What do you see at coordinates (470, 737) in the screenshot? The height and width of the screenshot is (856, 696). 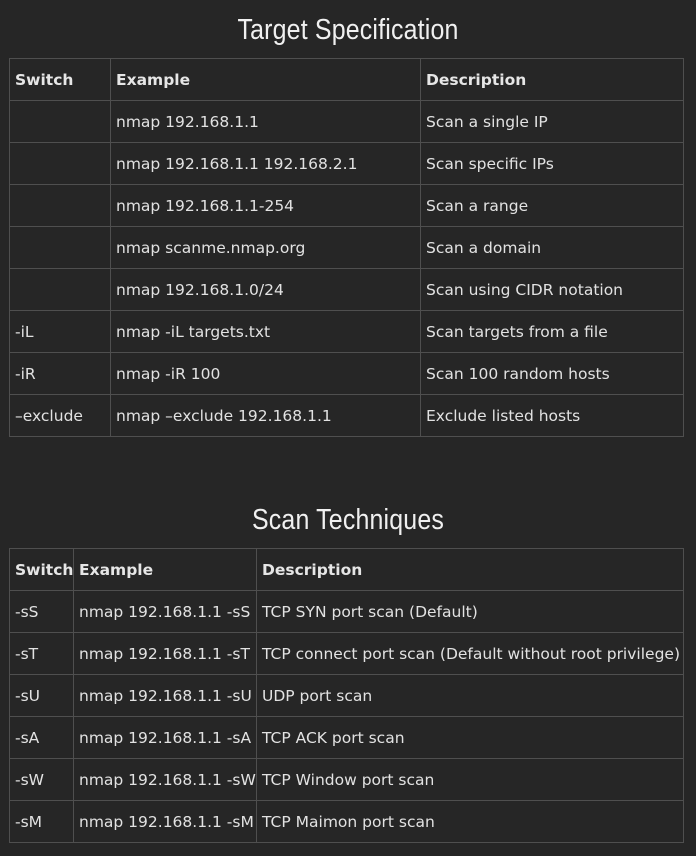 I see `description-cell: TCP ACK port scan` at bounding box center [470, 737].